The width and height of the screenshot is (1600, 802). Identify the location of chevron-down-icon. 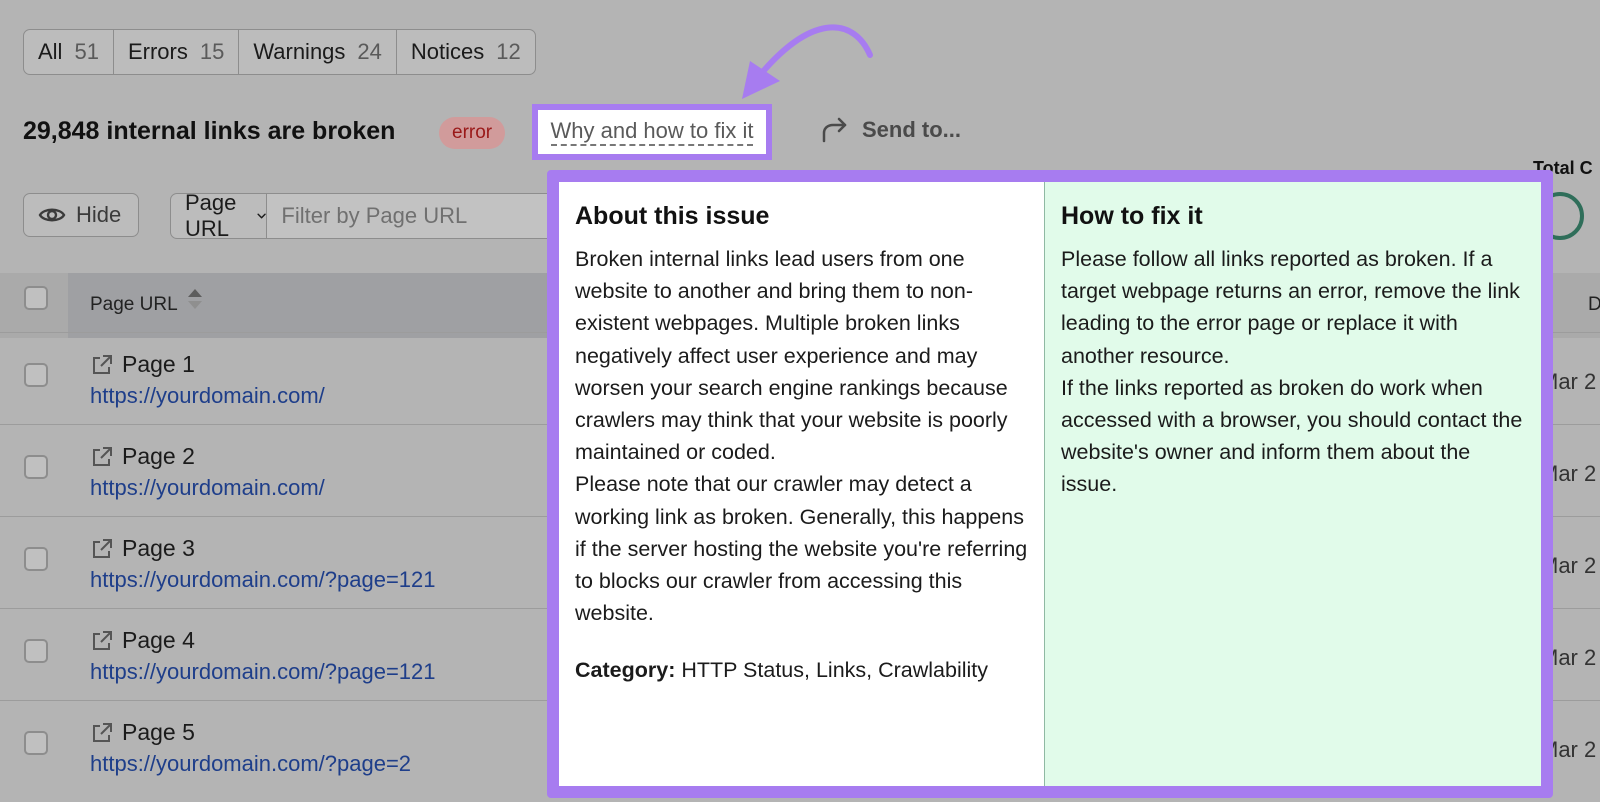
(261, 216).